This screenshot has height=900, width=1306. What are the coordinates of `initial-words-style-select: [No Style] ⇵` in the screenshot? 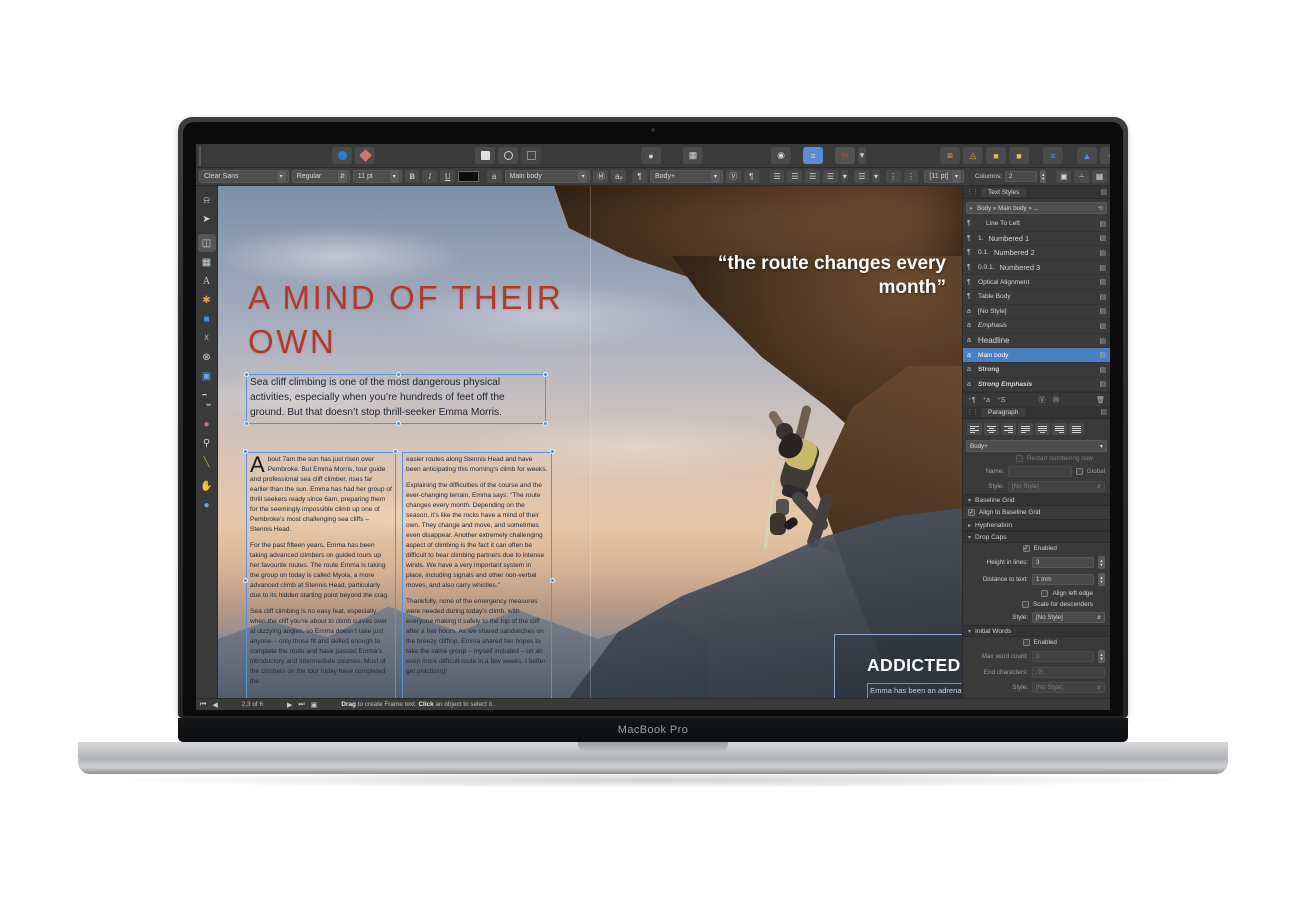 It's located at (1068, 688).